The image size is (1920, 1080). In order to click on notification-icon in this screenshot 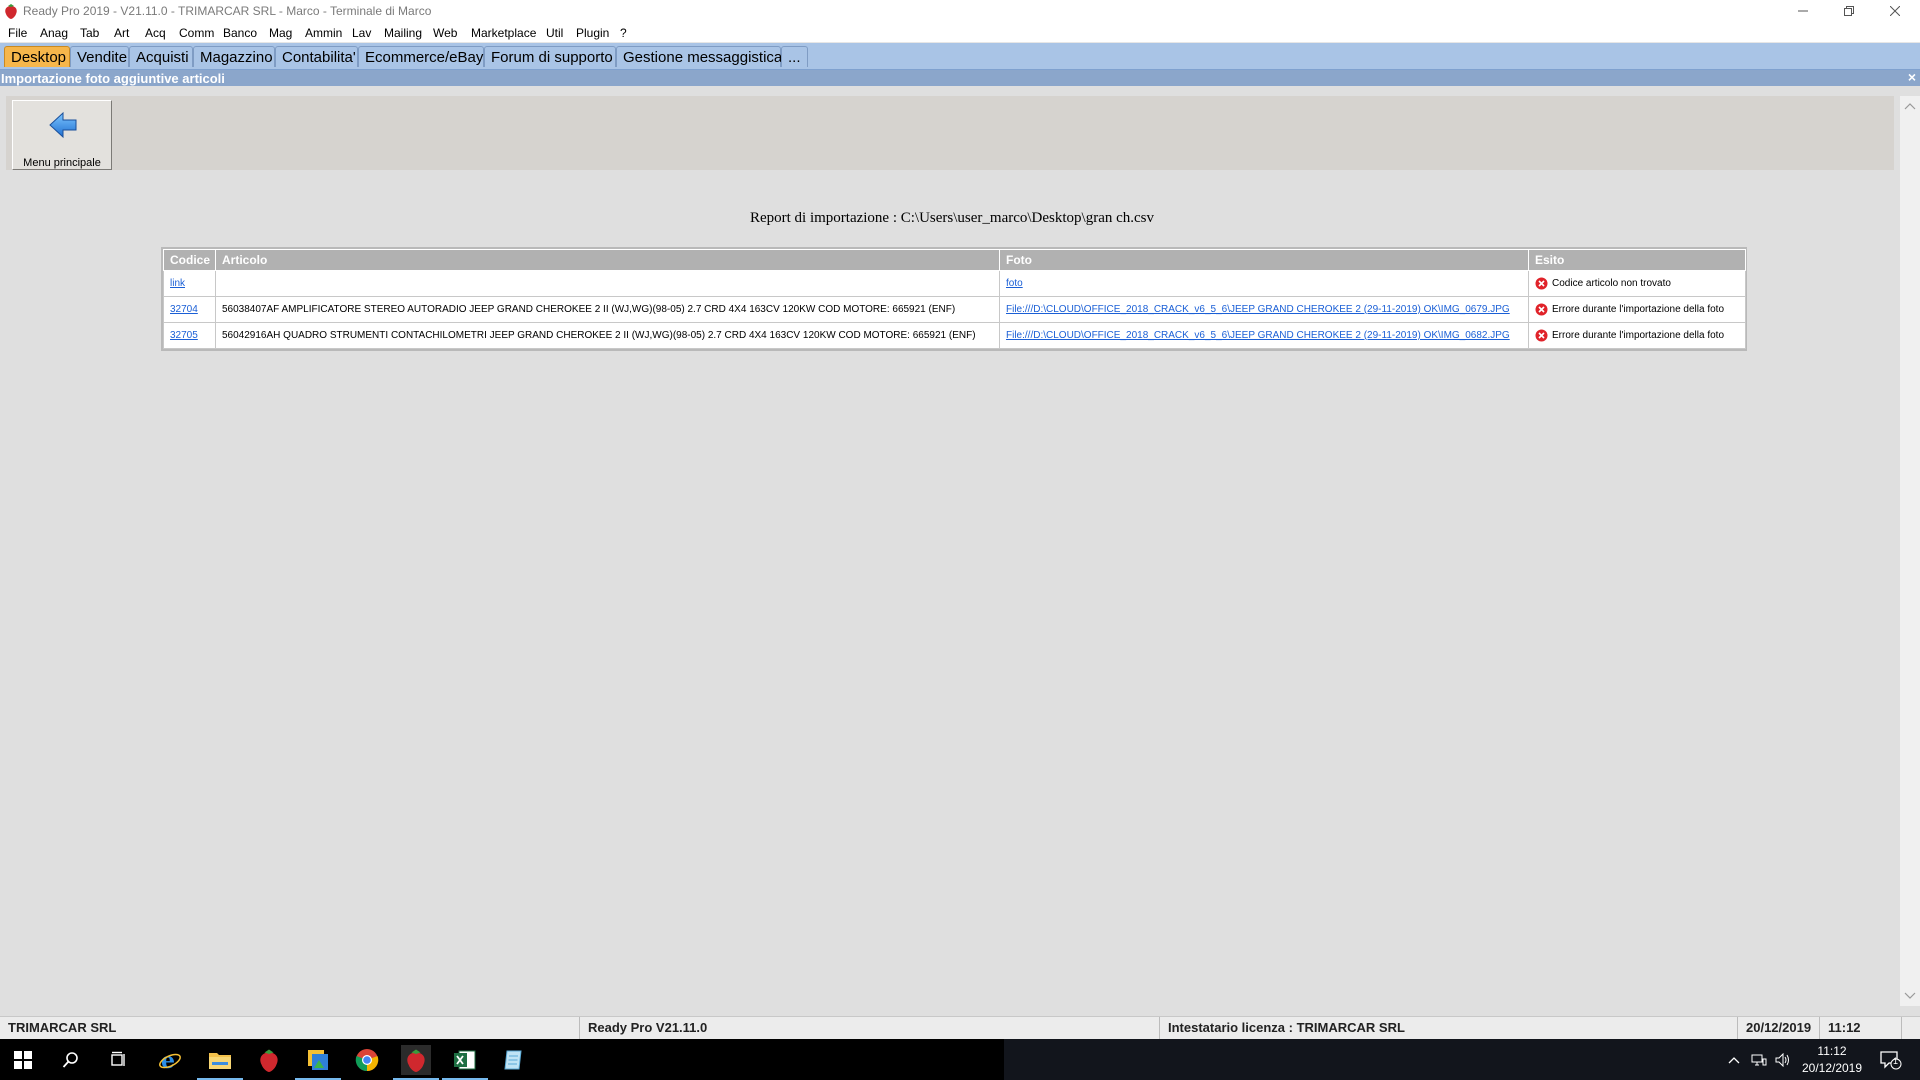, I will do `click(1891, 1059)`.